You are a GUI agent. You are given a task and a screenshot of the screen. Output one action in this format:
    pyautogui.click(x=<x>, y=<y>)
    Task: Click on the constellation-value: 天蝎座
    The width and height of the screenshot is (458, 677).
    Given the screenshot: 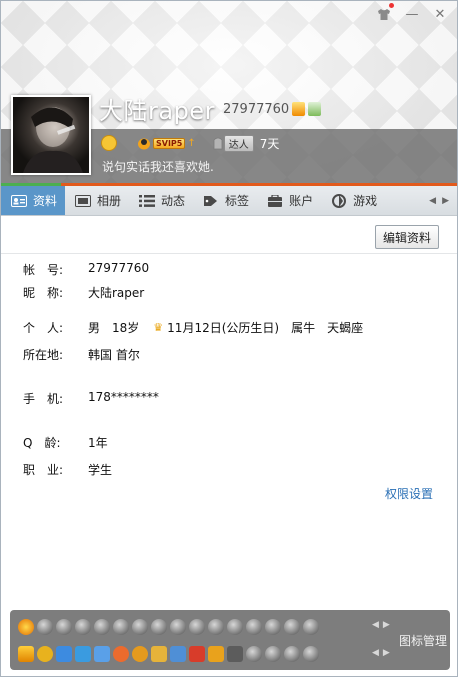 What is the action you would take?
    pyautogui.click(x=345, y=328)
    